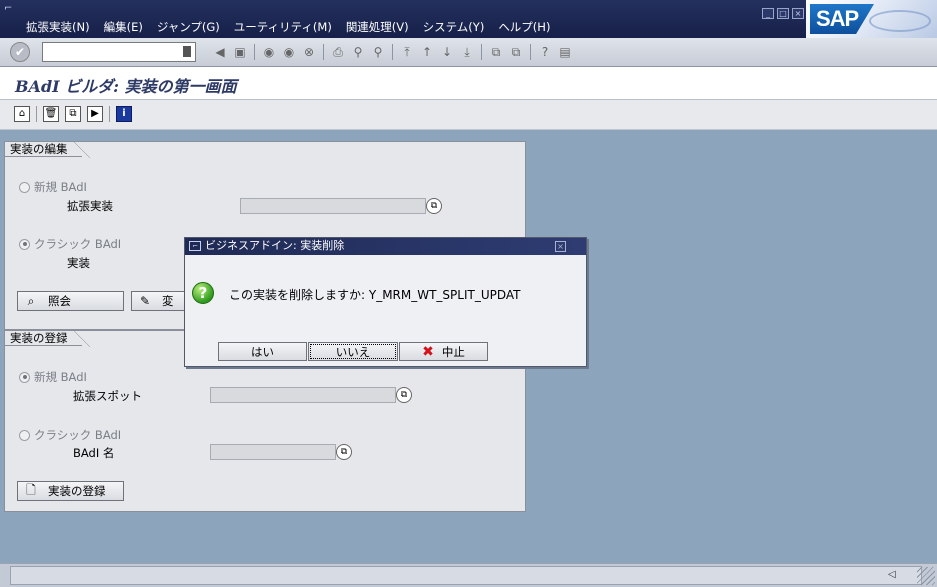 The image size is (937, 587). I want to click on cancel-icon: ⊗, so click(309, 52).